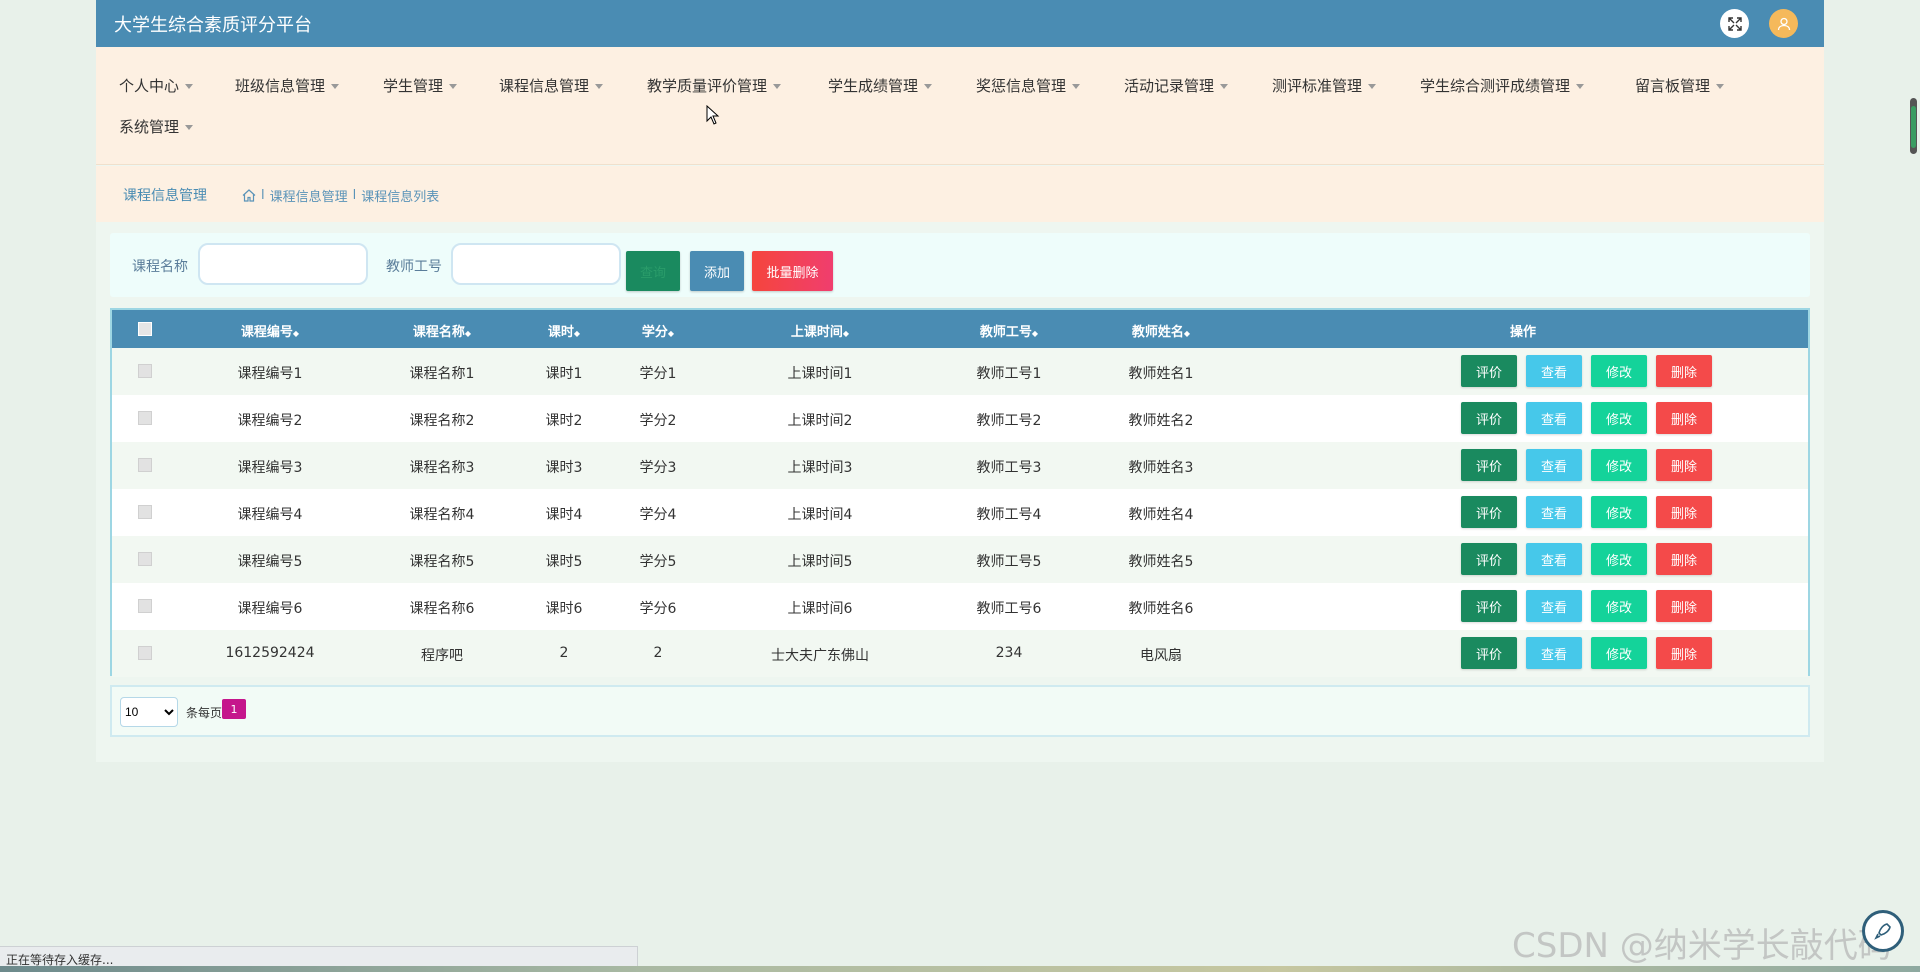  I want to click on page-size-select: 10, so click(149, 712).